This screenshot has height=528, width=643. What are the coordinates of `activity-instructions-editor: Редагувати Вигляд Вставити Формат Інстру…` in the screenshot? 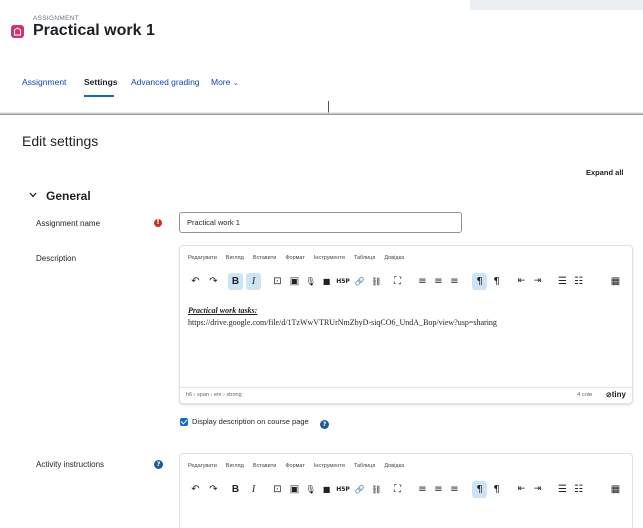 It's located at (406, 490).